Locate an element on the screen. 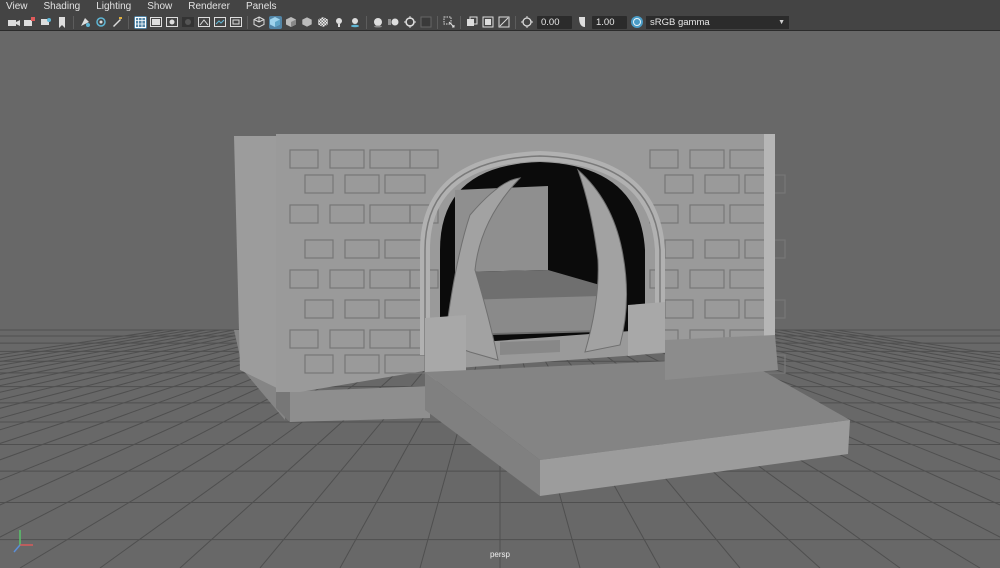 This screenshot has height=568, width=1000. color-space-label: sRGB gamma is located at coordinates (680, 22).